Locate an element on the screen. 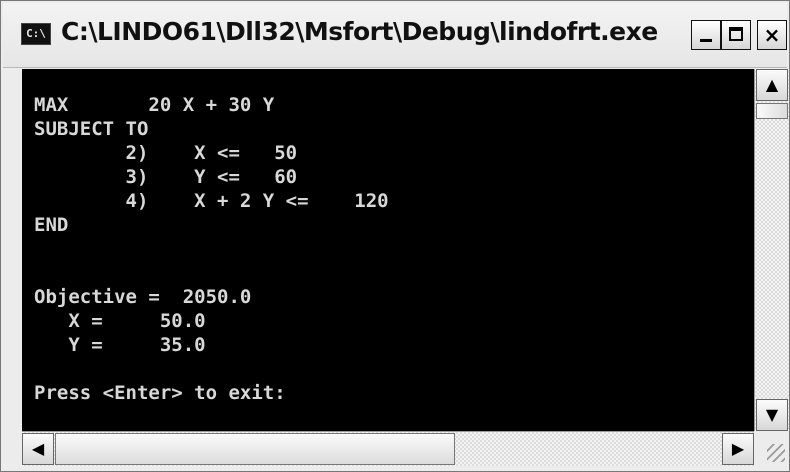 This screenshot has height=472, width=790. vertical-scroll-thumb is located at coordinates (772, 111).